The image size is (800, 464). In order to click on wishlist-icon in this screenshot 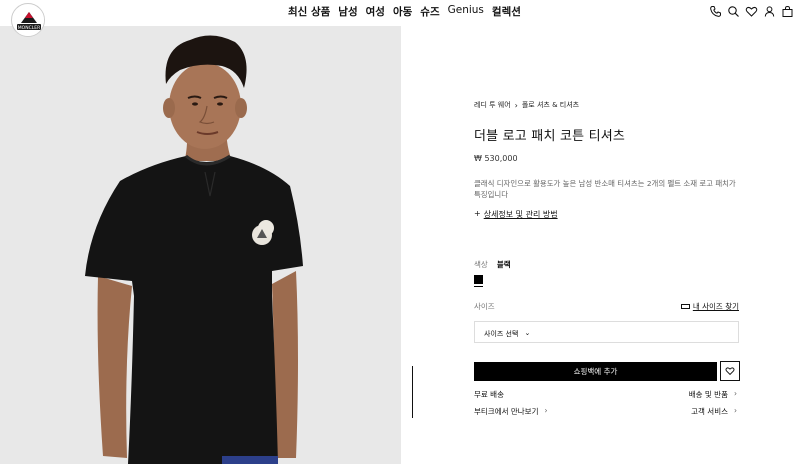, I will do `click(751, 11)`.